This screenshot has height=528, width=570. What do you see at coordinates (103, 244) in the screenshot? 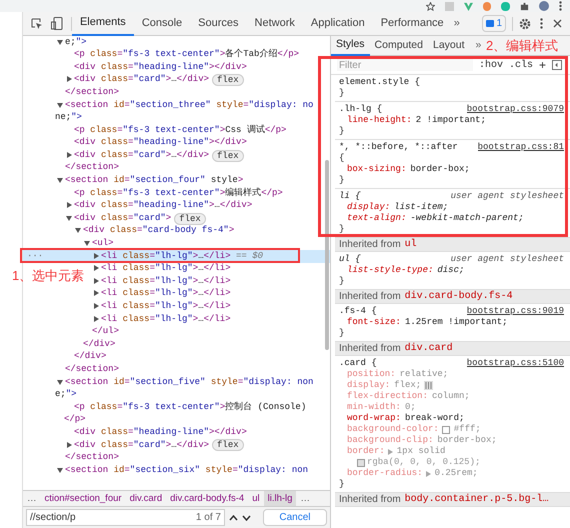
I see `dom-node: <ul>` at bounding box center [103, 244].